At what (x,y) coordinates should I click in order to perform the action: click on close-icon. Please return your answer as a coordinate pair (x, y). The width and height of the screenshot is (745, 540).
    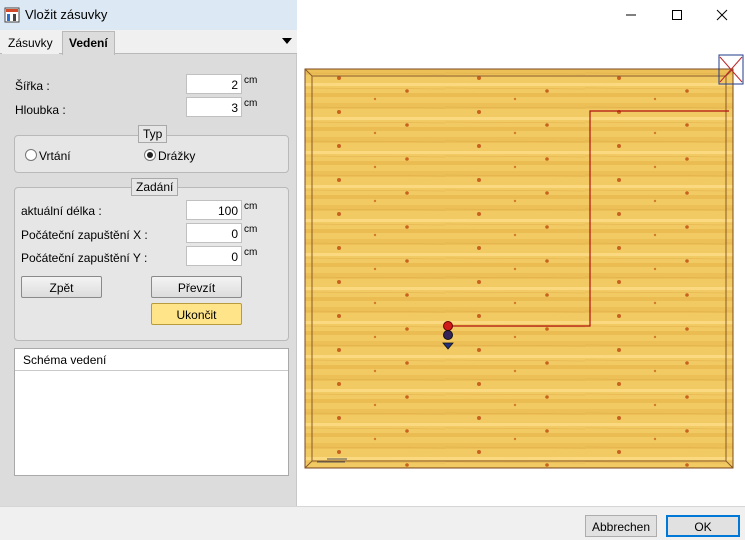
    Looking at the image, I should click on (722, 15).